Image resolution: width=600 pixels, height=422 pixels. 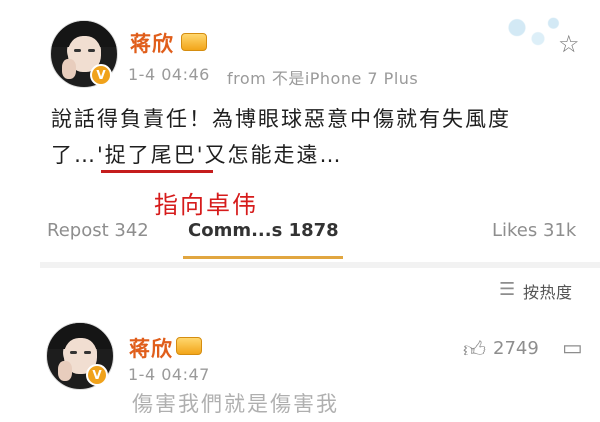 What do you see at coordinates (169, 74) in the screenshot?
I see `timestamp: 1-4 04:46` at bounding box center [169, 74].